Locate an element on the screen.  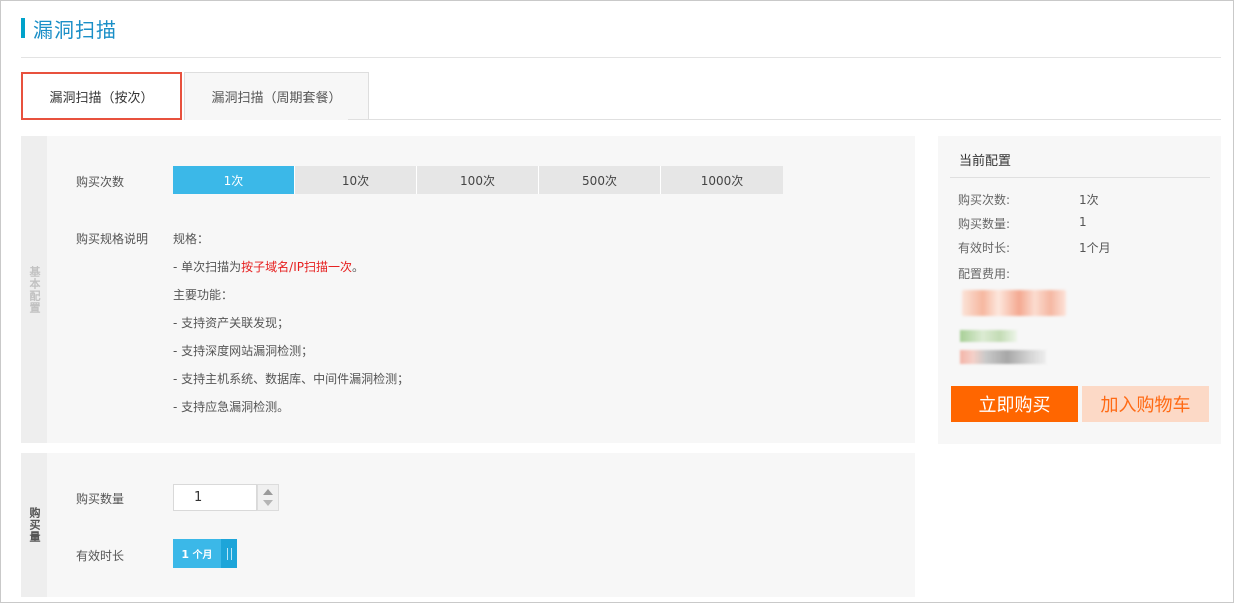
spec-line-prefix: - 单次扫描为 is located at coordinates (207, 267).